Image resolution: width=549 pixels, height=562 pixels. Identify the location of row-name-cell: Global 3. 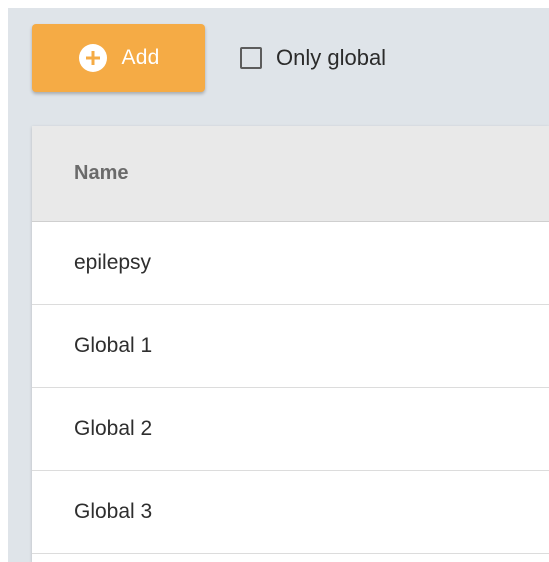
(113, 511).